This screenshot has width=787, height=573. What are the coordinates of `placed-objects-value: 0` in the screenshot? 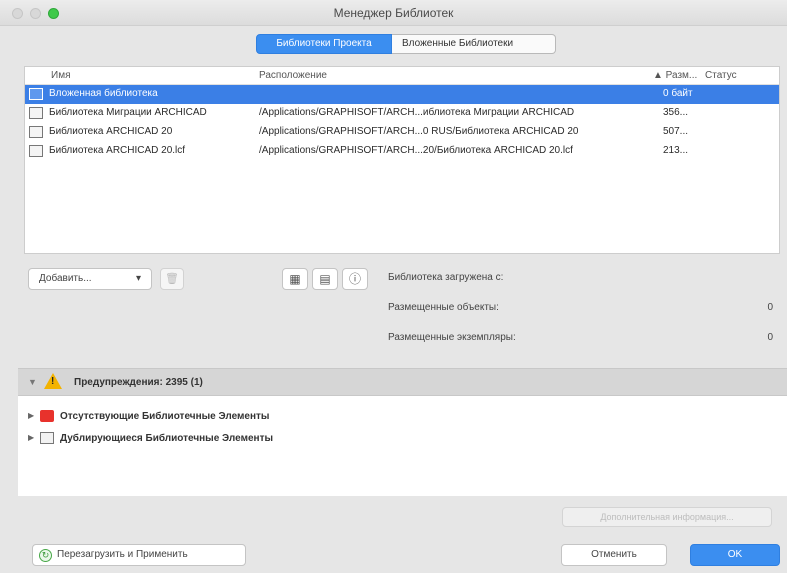 It's located at (770, 307).